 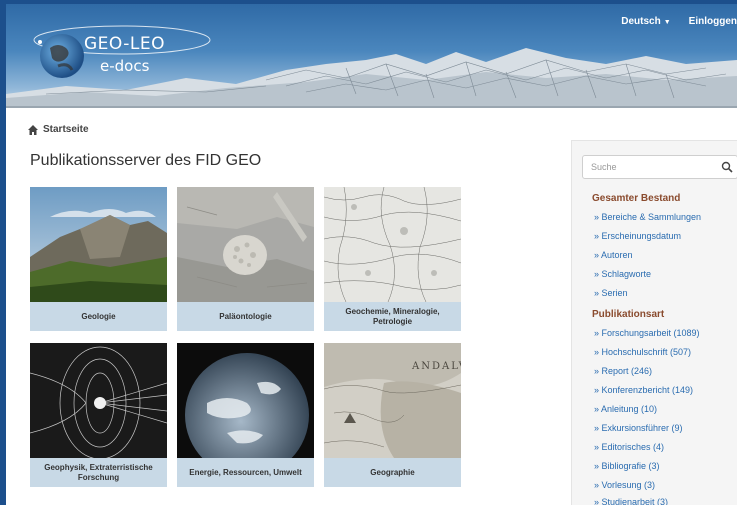 I want to click on page-title: Publikationsserver des FID GEO, so click(x=146, y=160).